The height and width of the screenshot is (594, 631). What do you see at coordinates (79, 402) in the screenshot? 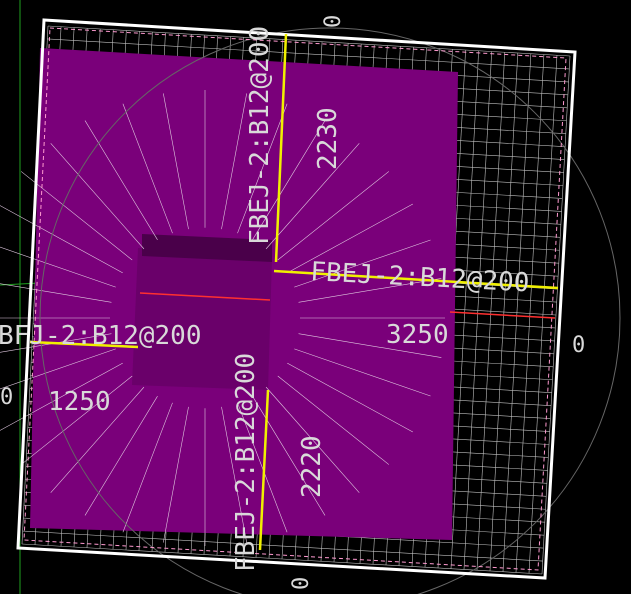
I see `dimension-left: 1250` at bounding box center [79, 402].